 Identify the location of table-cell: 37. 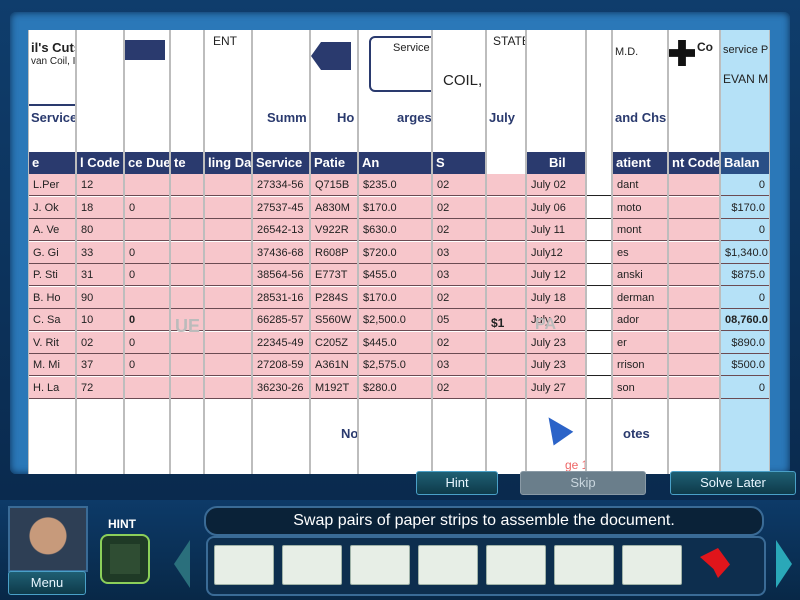
(100, 365).